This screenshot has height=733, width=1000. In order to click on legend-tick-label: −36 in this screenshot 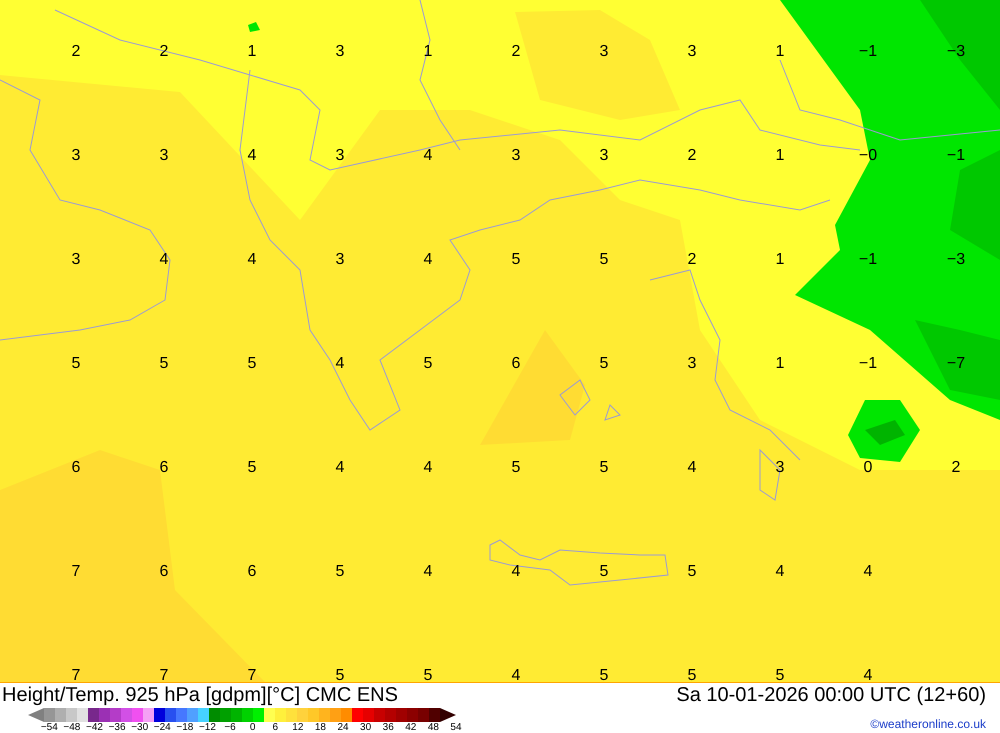, I will do `click(117, 727)`.